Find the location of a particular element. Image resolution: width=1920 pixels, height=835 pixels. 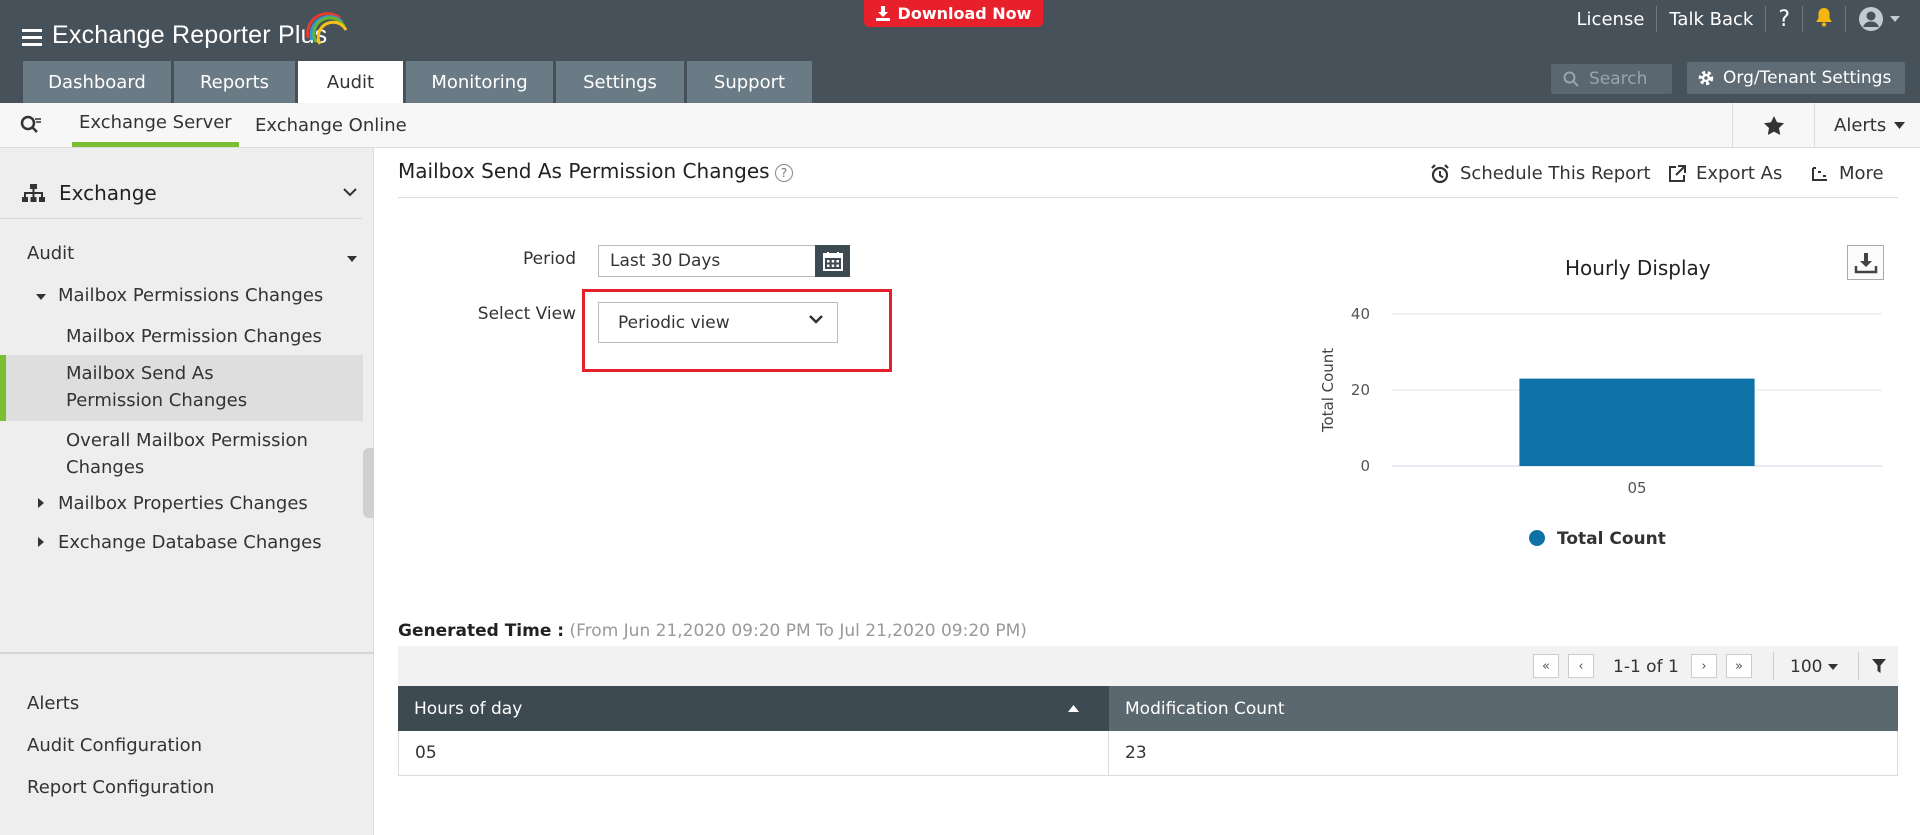

schedule-report-button: Schedule This Report is located at coordinates (1540, 173).